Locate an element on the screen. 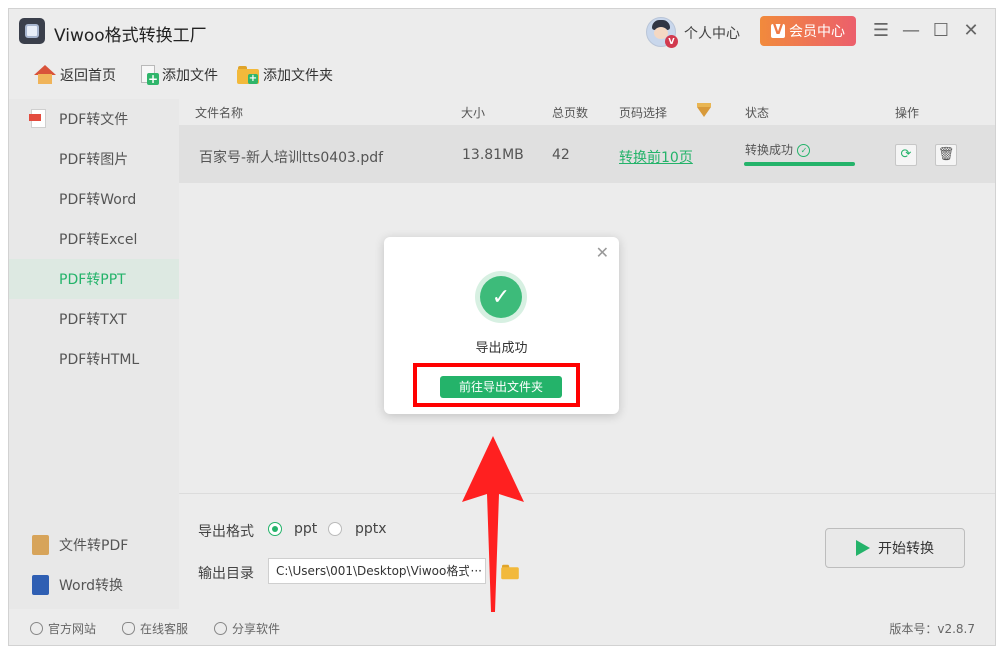 The height and width of the screenshot is (654, 1002). output-dir-label: 输出目录 is located at coordinates (226, 574).